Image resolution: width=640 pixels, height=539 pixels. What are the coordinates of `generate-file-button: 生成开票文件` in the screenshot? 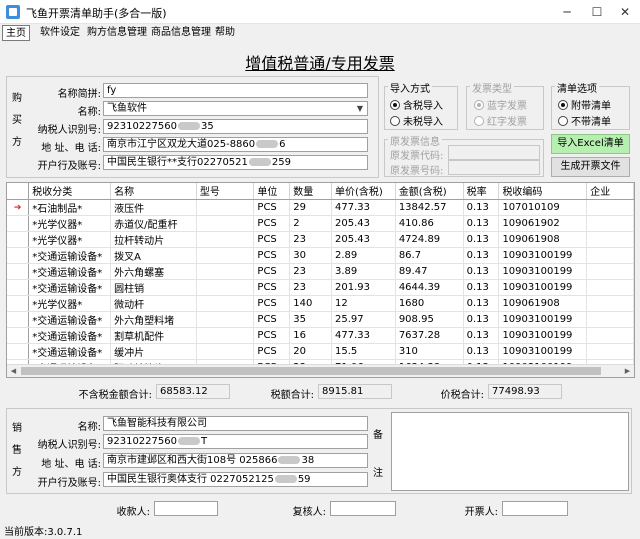 It's located at (590, 167).